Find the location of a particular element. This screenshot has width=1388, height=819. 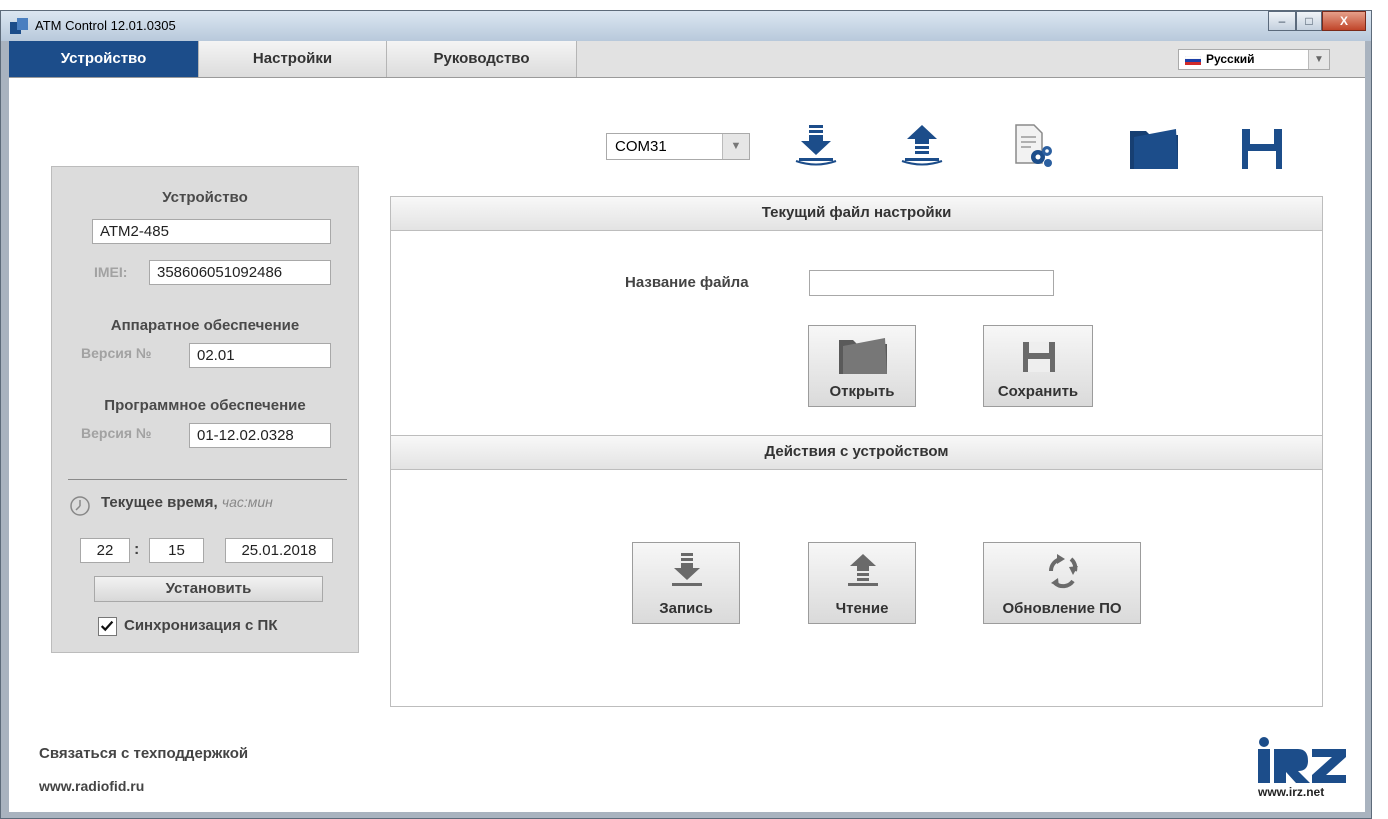

clock-icon is located at coordinates (80, 506).